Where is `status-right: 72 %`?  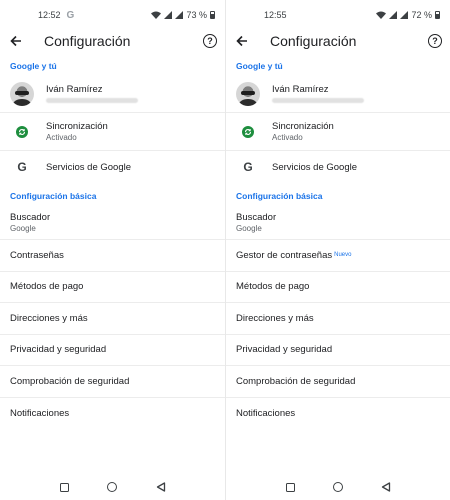 status-right: 72 % is located at coordinates (408, 15).